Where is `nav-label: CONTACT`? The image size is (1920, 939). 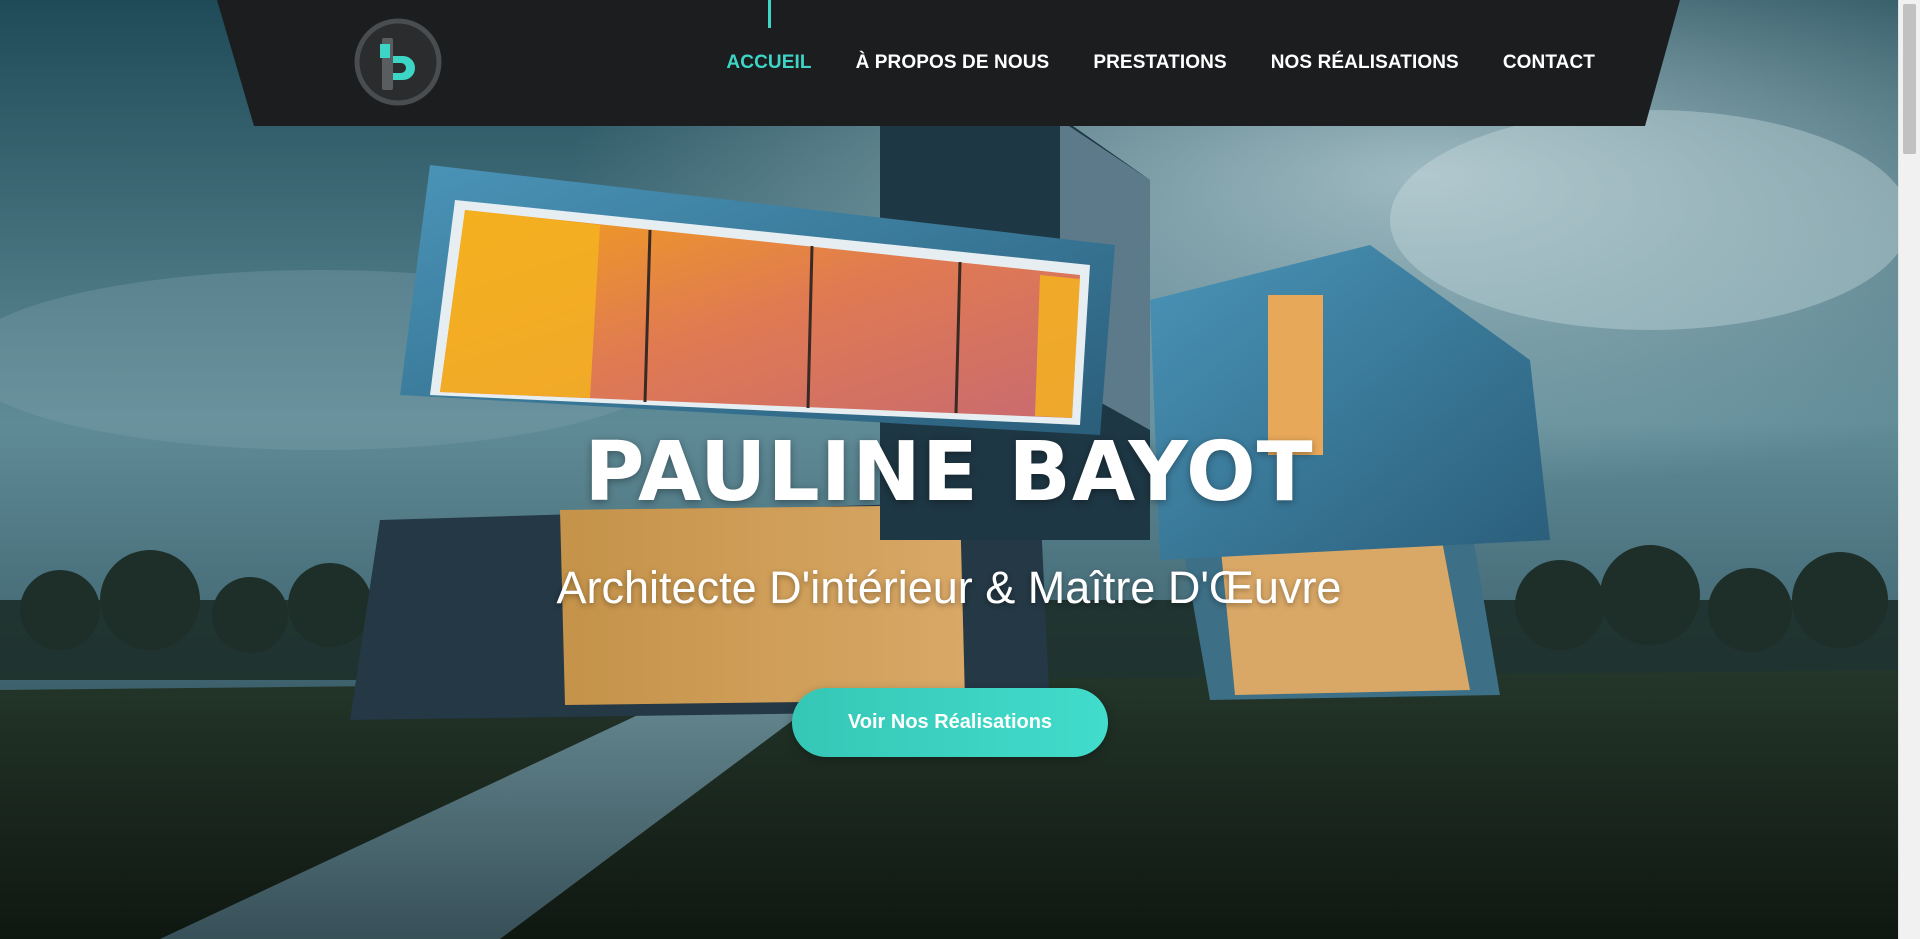
nav-label: CONTACT is located at coordinates (1548, 62).